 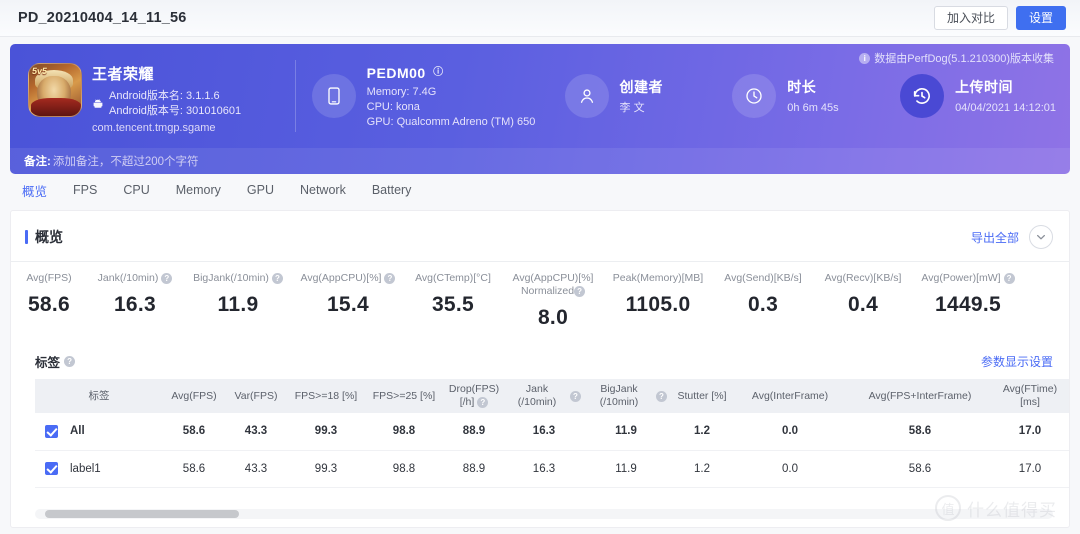 I want to click on top-bar-actions: 加入对比 设置, so click(x=999, y=18).